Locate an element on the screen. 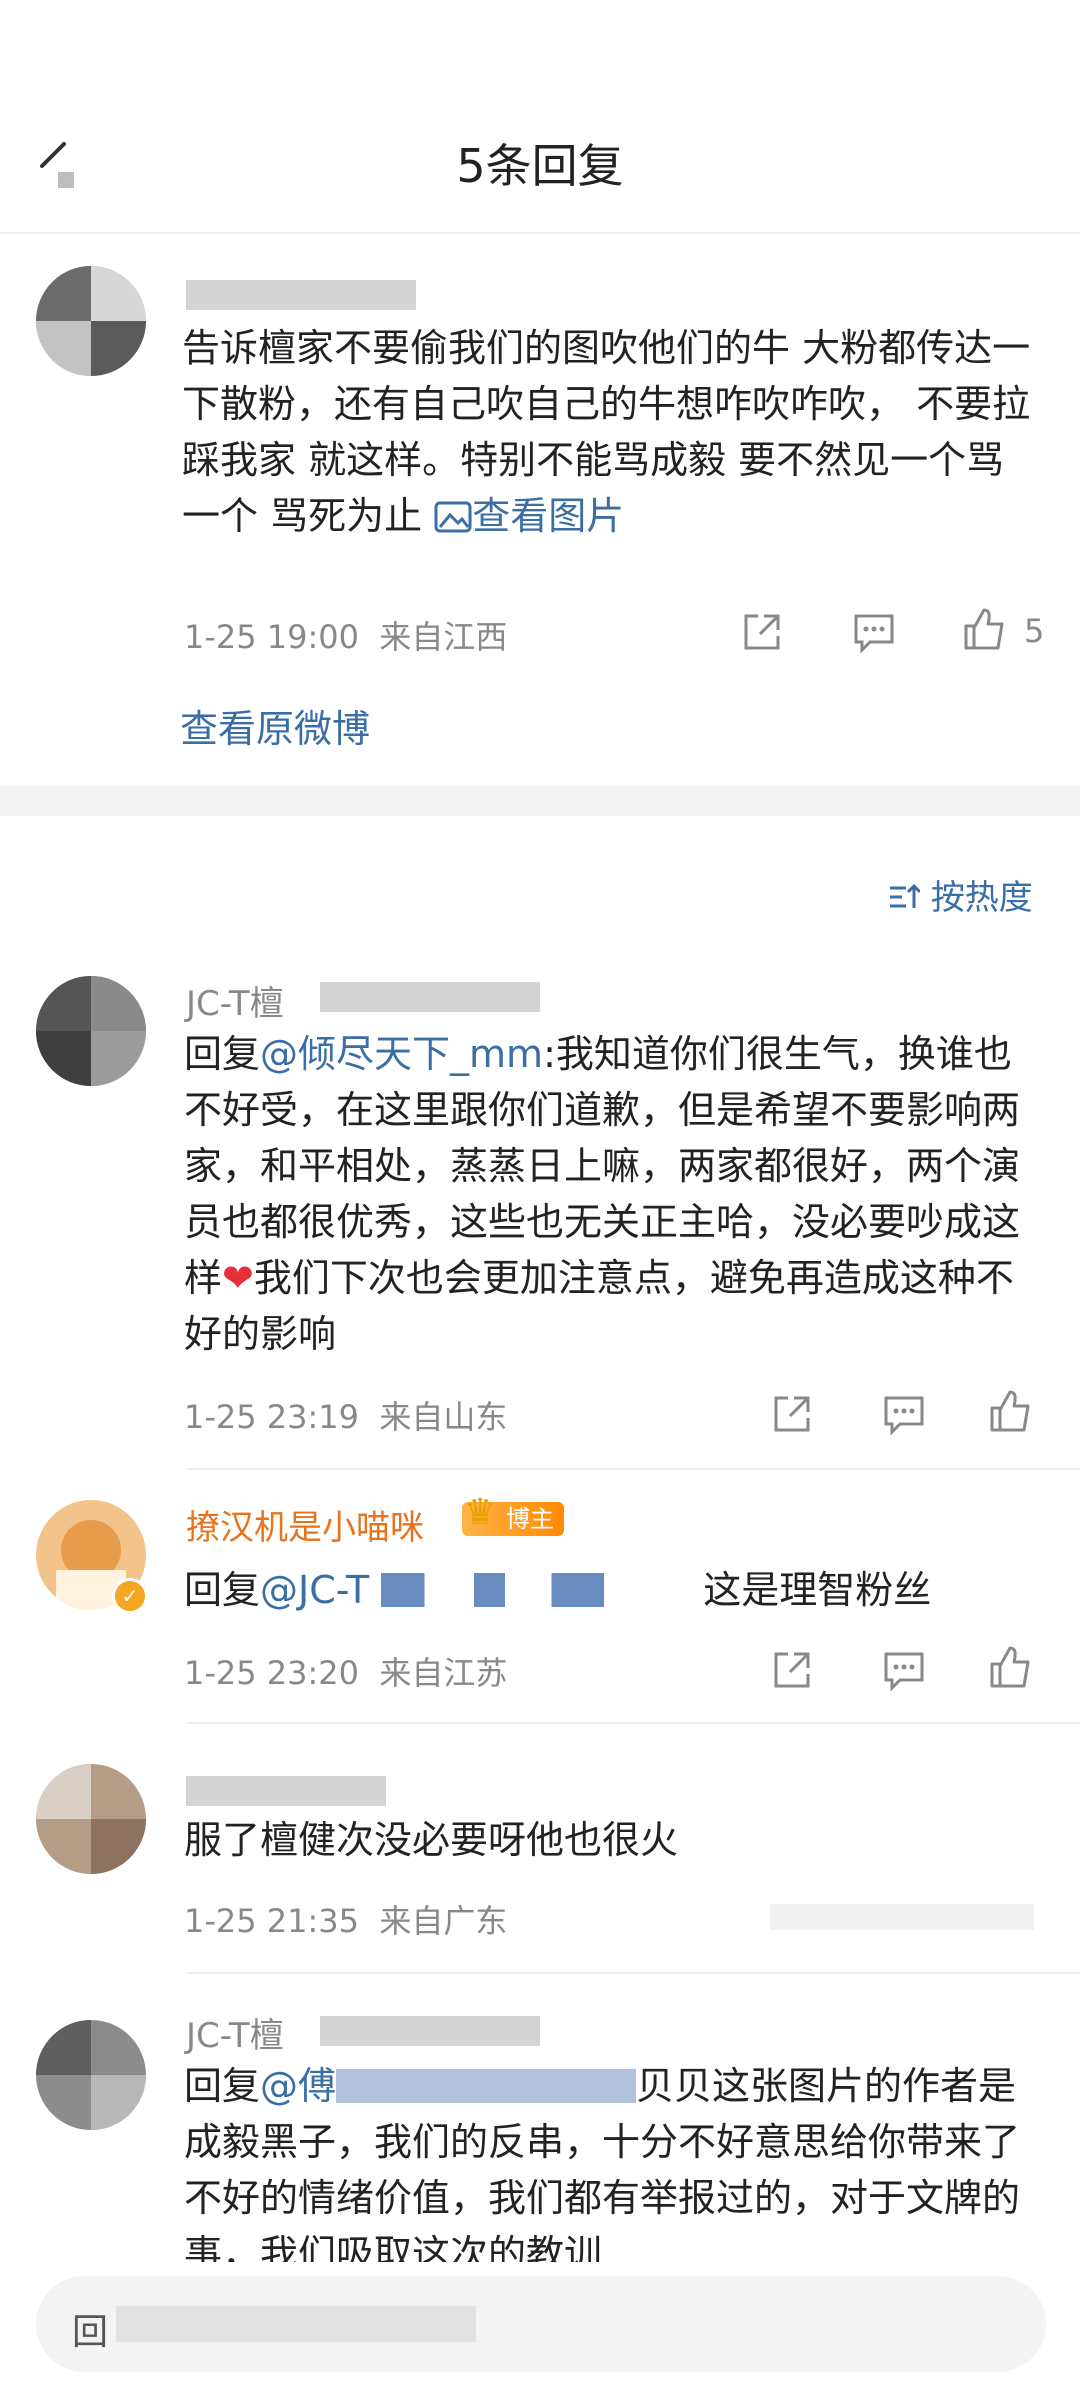 The width and height of the screenshot is (1080, 2387). action-icons-obscured is located at coordinates (902, 1917).